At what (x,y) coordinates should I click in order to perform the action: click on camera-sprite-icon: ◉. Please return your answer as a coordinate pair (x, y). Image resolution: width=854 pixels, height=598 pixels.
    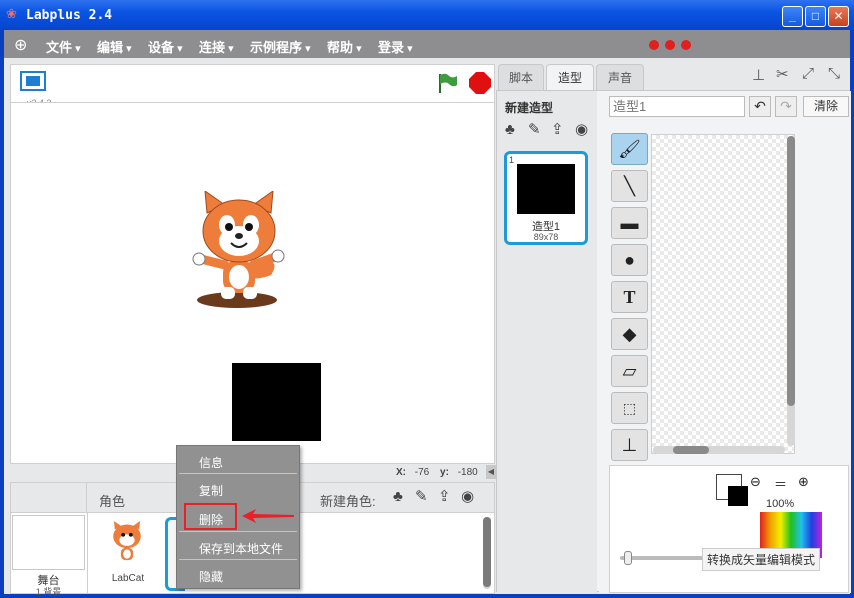
    Looking at the image, I should click on (467, 496).